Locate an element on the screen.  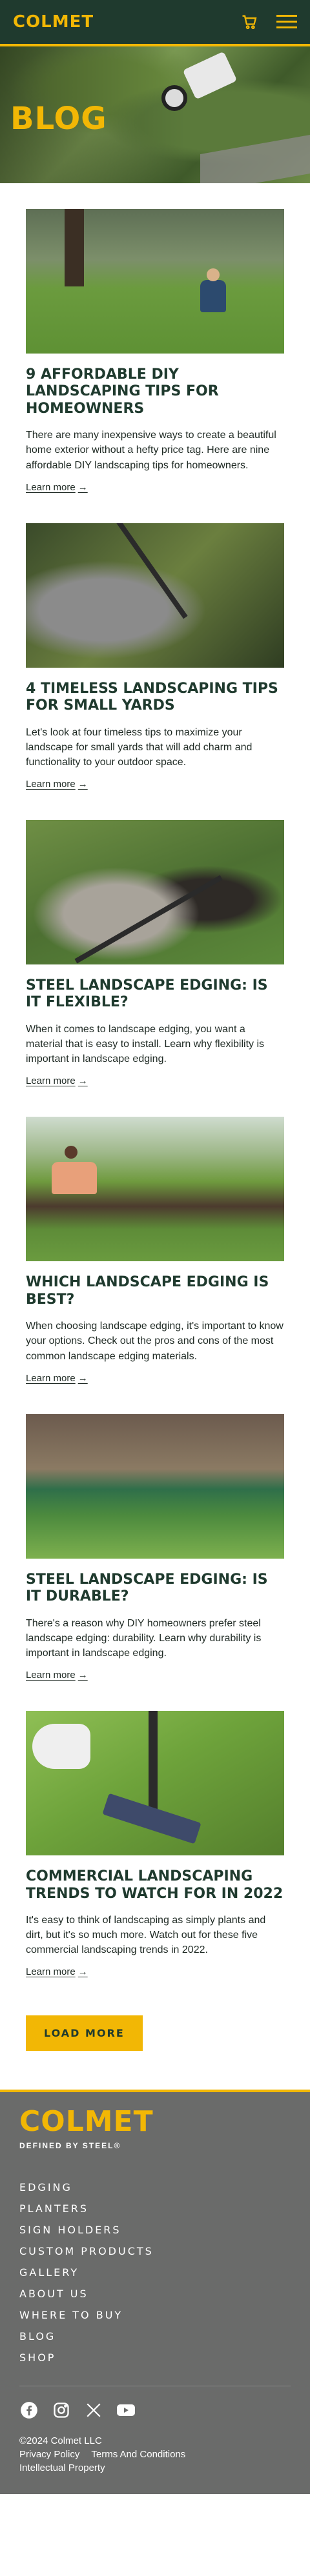
footer-logo: COLMET is located at coordinates (155, 2122).